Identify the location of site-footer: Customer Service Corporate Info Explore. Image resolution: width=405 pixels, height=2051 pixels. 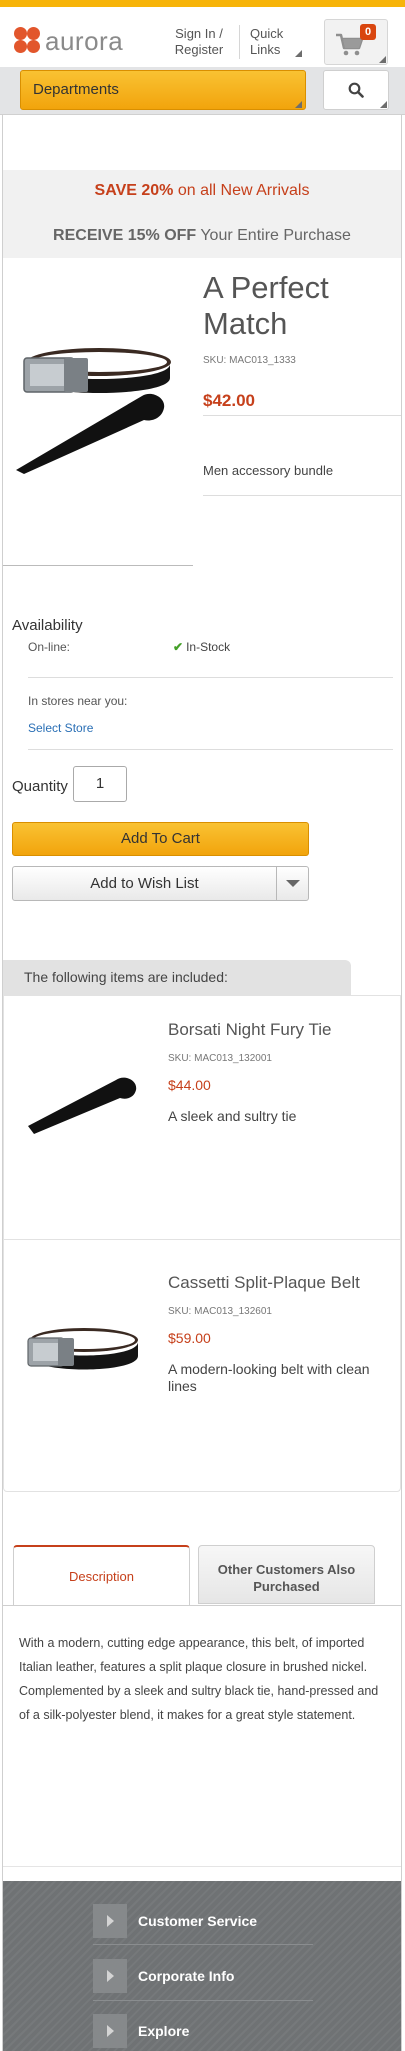
(202, 1966).